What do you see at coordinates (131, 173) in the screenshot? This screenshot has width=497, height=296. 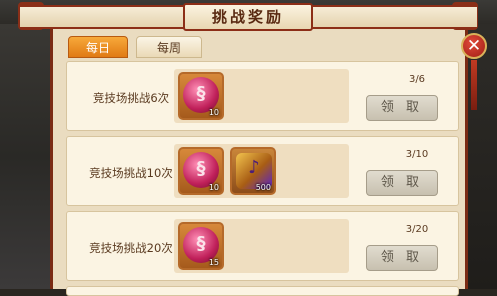 I see `task-label: 竞技场挑战10次` at bounding box center [131, 173].